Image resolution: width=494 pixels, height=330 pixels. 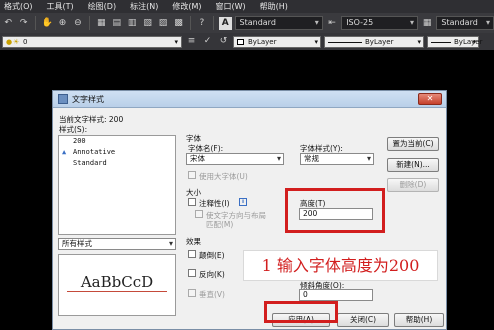 I want to click on layer-name: 0, so click(x=25, y=41).